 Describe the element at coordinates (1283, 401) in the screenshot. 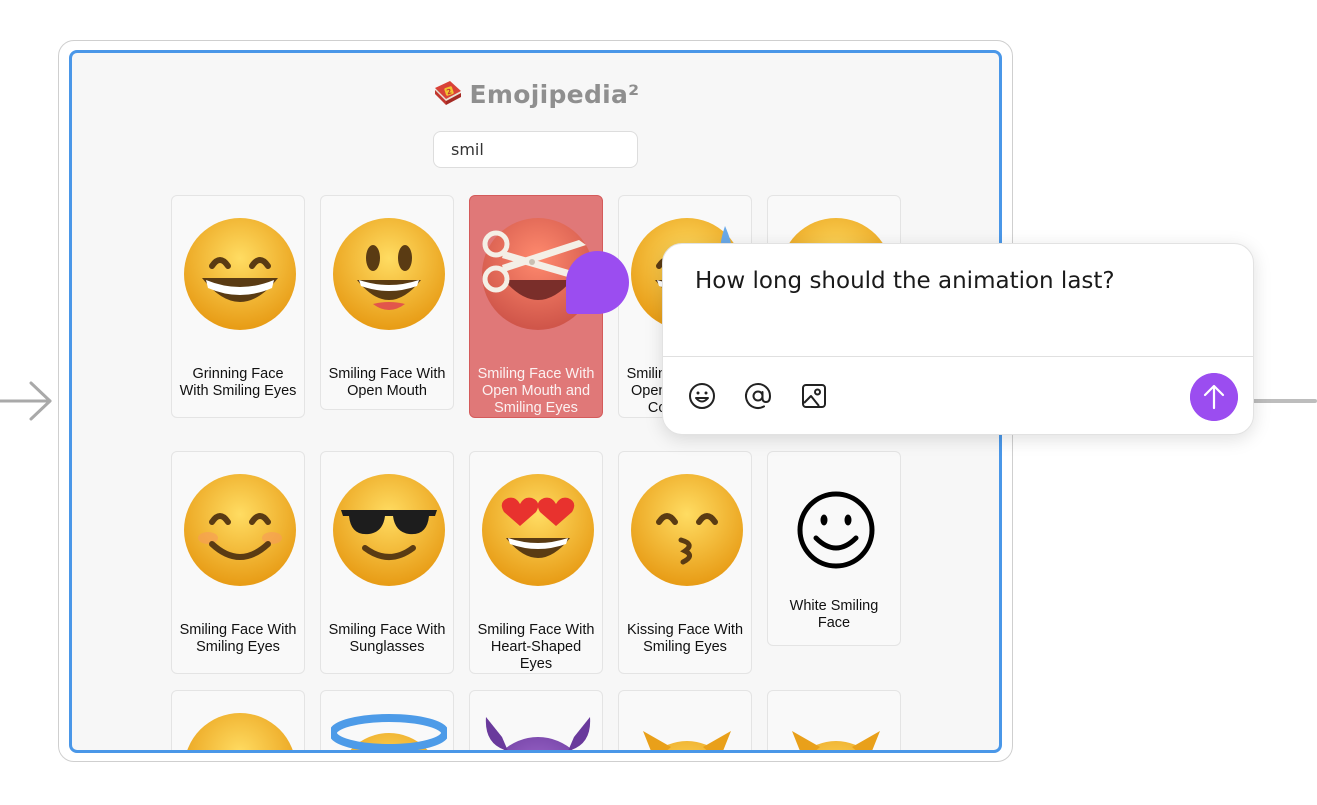

I see `connector-line` at that location.